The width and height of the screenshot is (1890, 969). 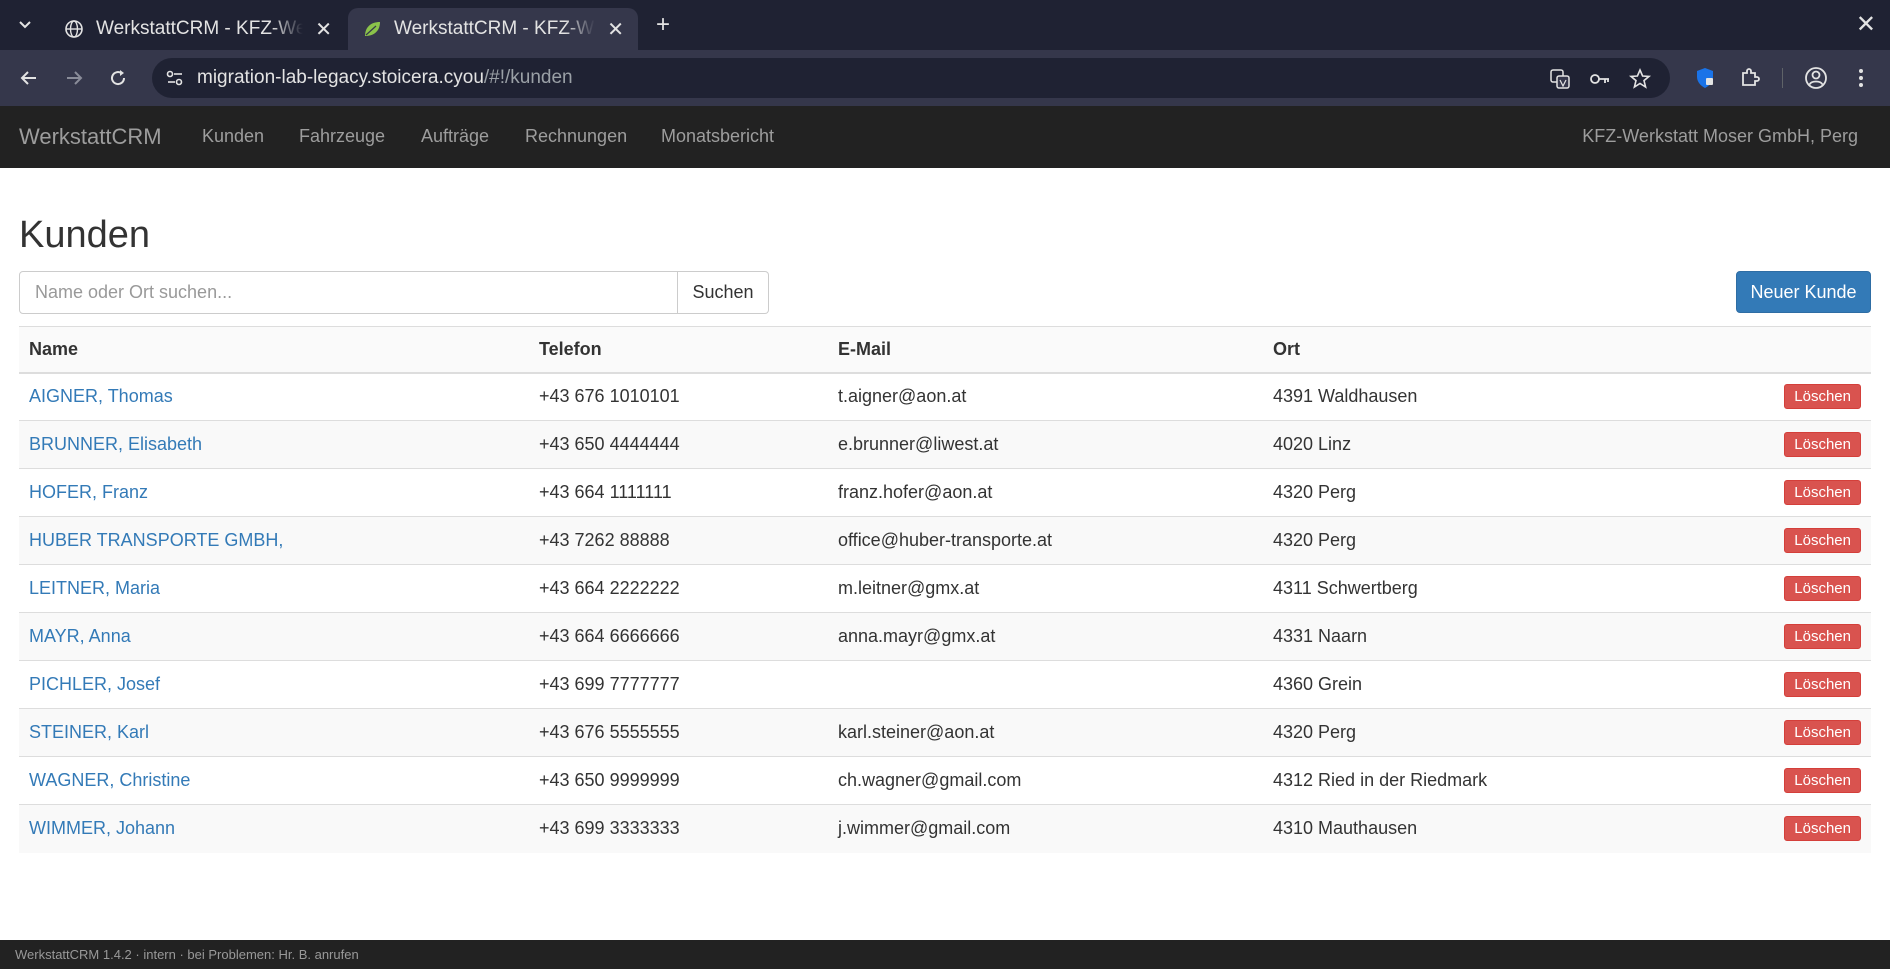 I want to click on customer-city: 4312 Ried in der Riedmark, so click(x=1380, y=780).